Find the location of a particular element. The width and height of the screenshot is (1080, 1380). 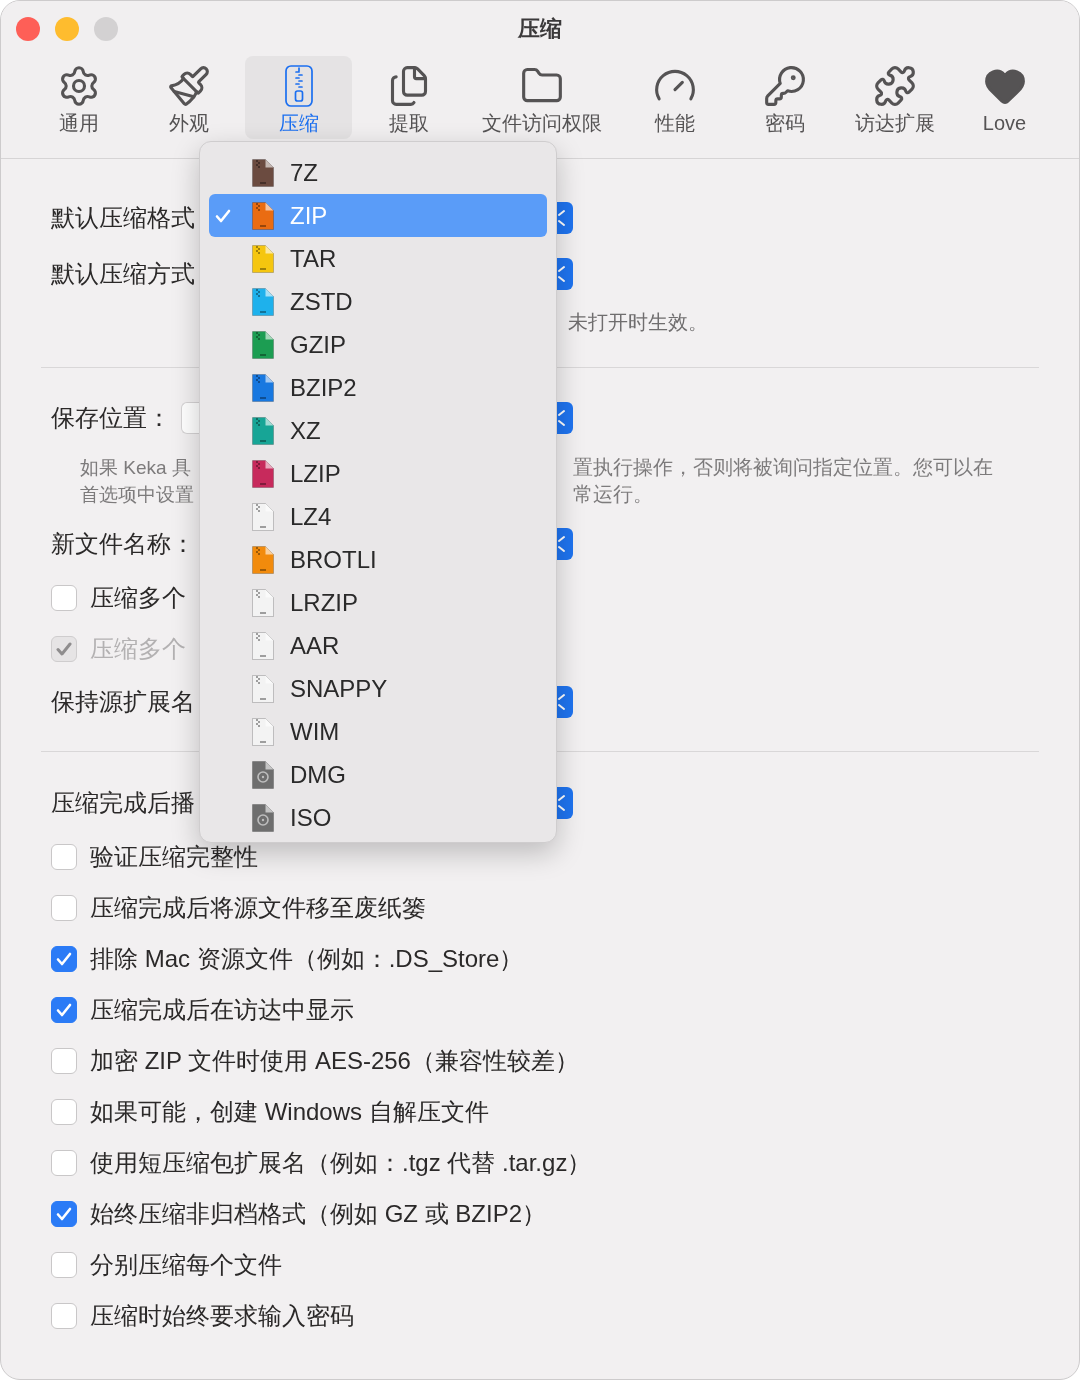

checkbox-label: 压缩时始终要求输入密码 is located at coordinates (222, 1315).